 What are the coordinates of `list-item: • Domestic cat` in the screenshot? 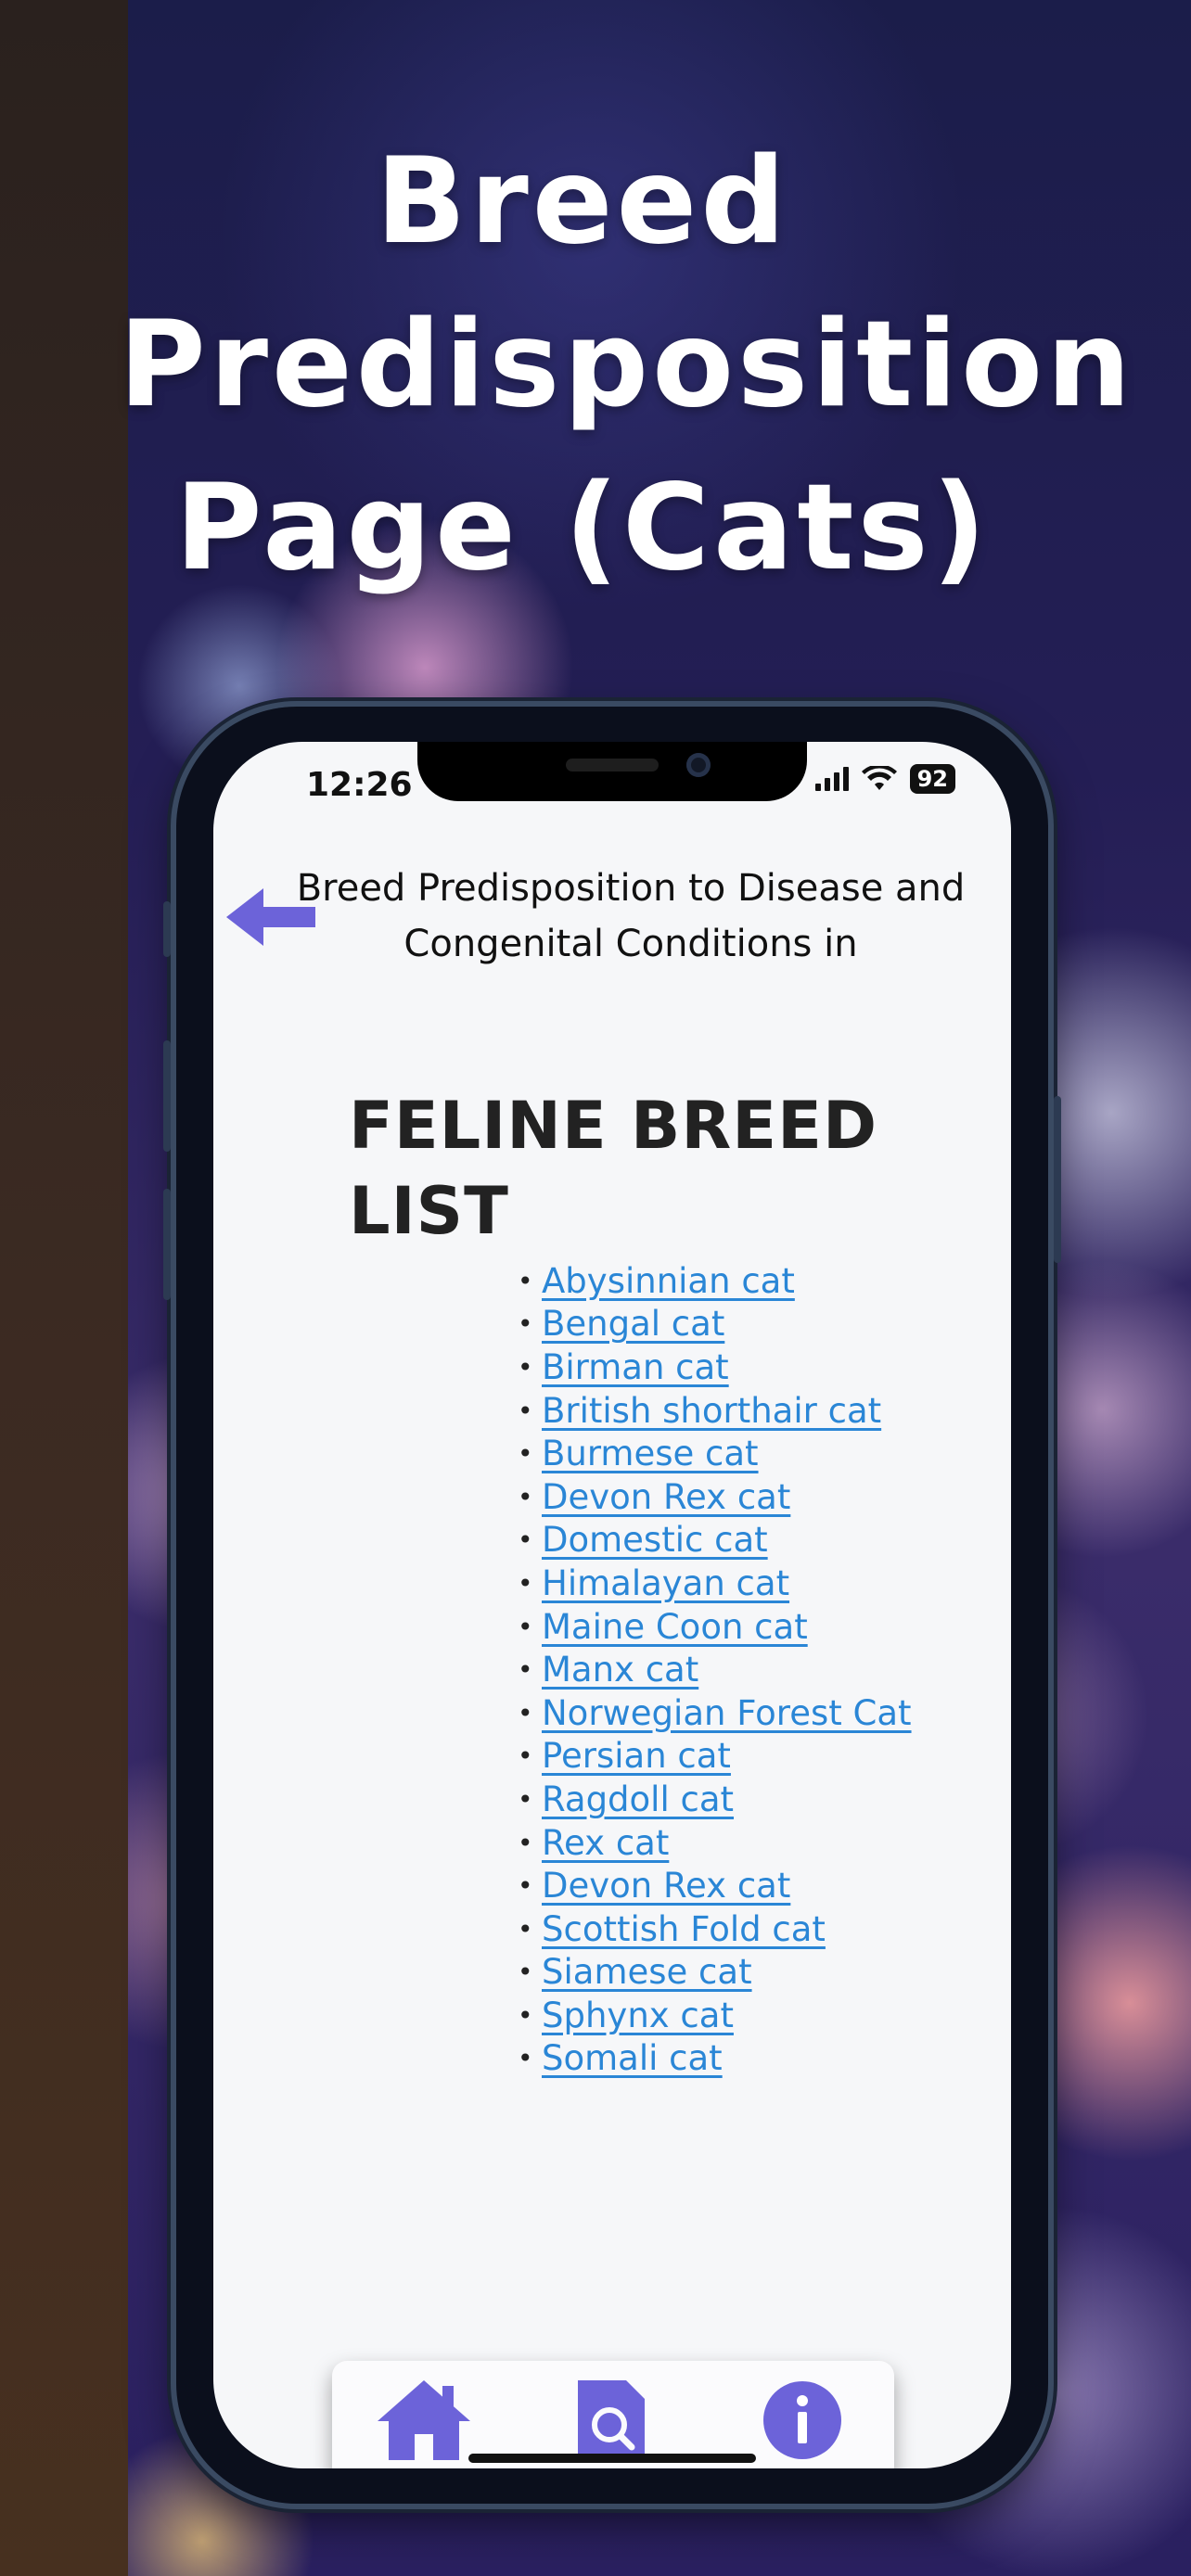 It's located at (715, 1540).